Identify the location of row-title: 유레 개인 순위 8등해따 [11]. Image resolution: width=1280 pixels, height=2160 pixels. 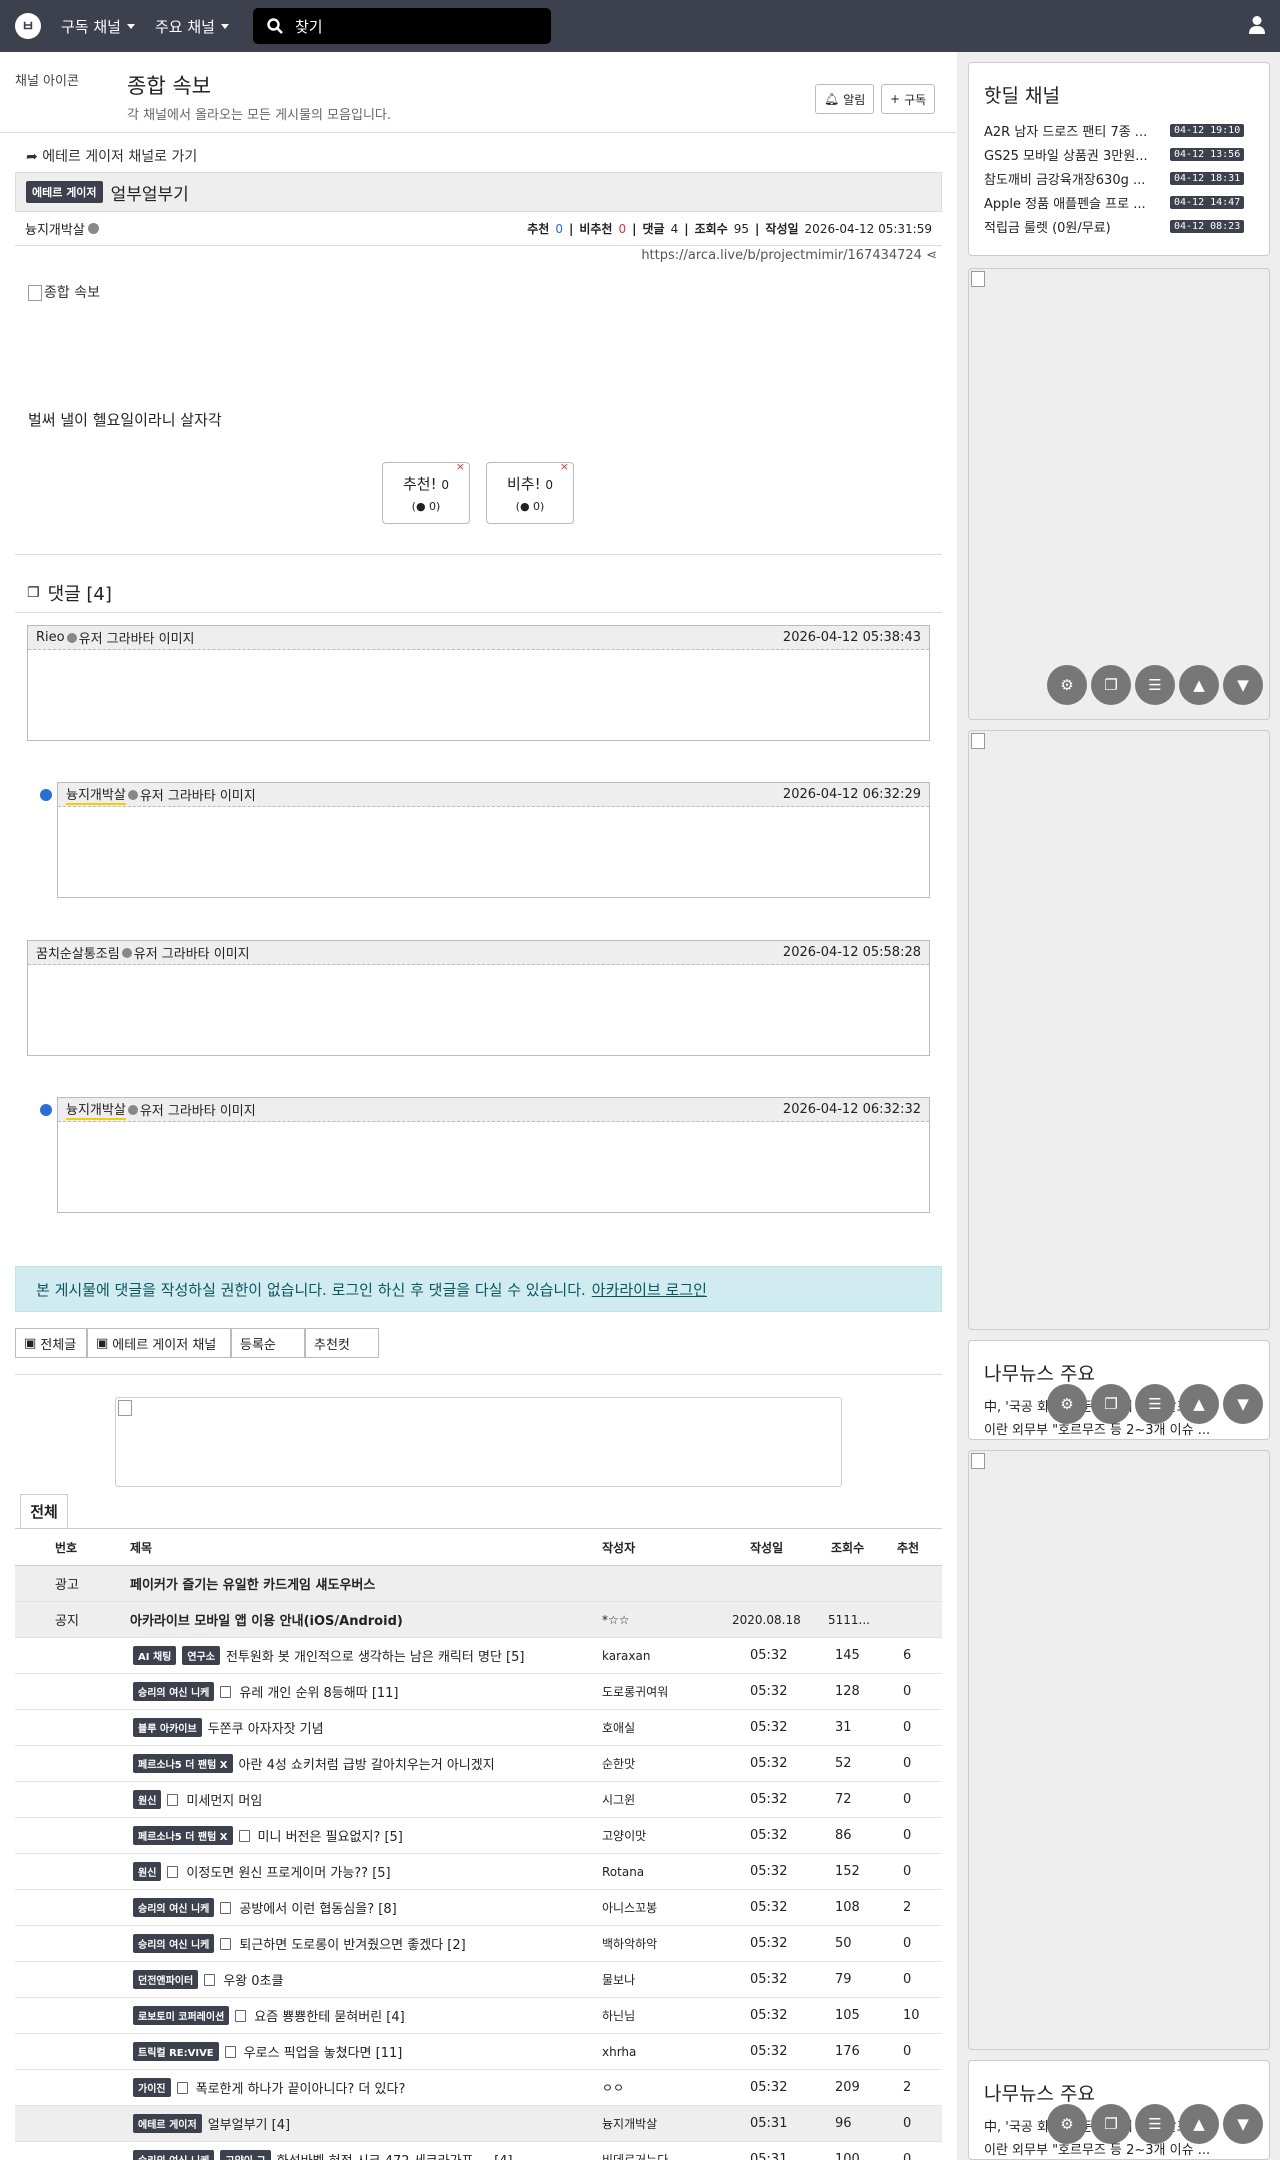
(318, 1691).